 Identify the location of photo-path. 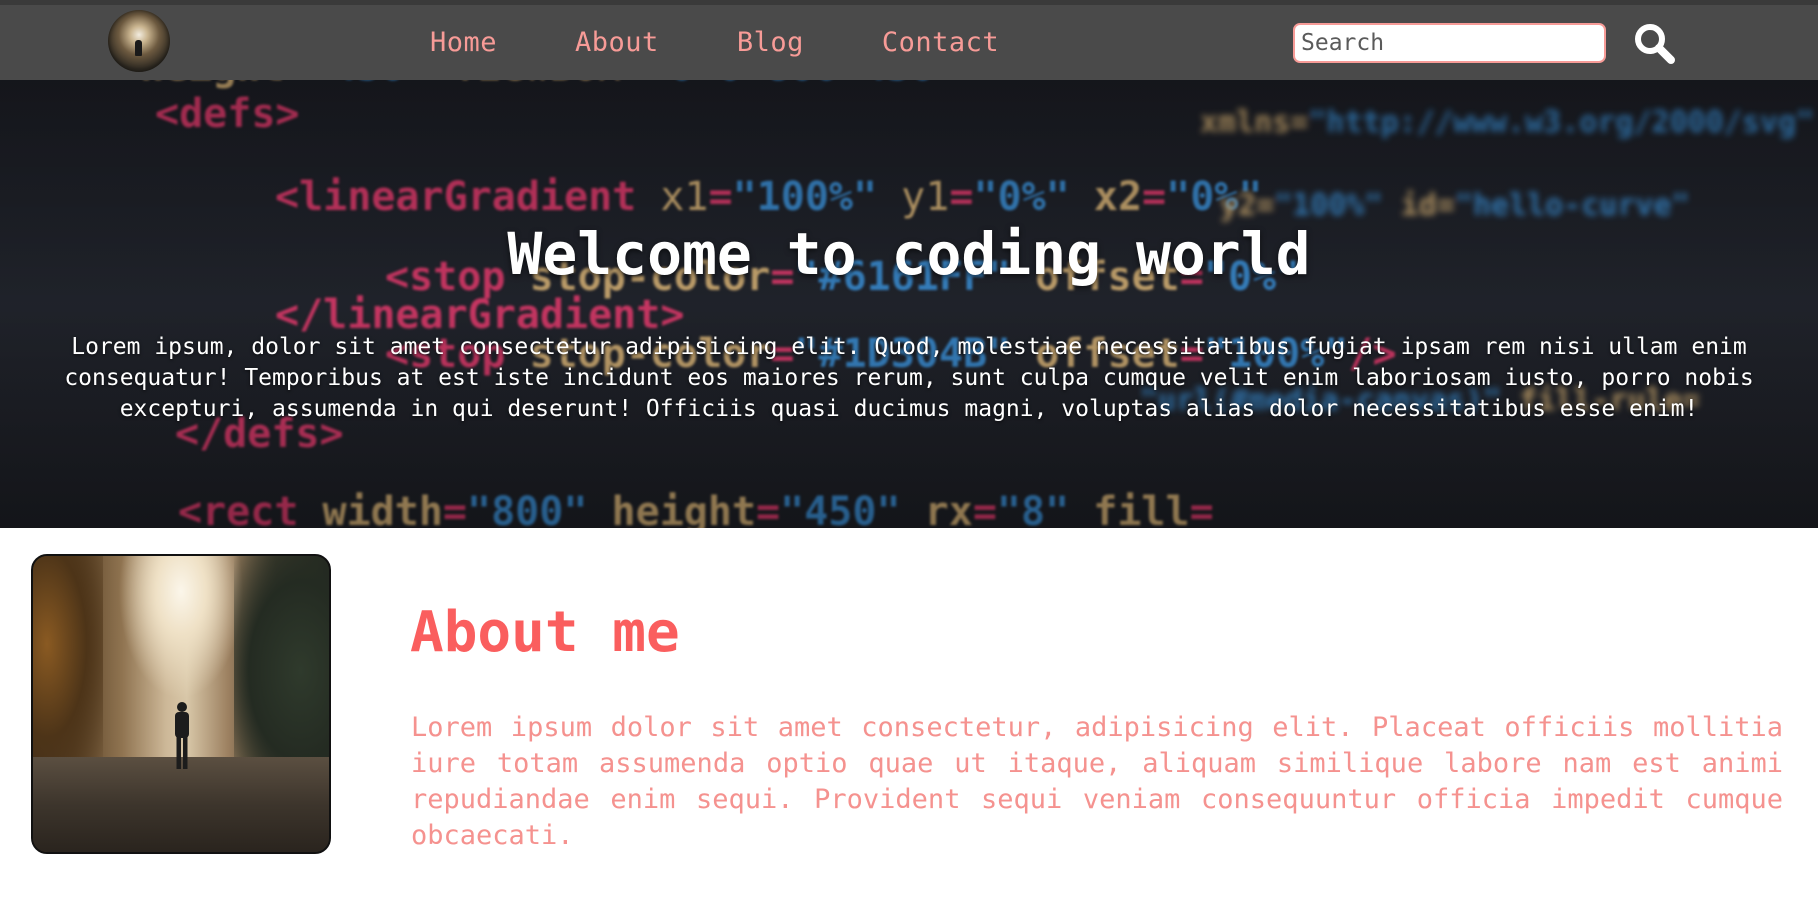
(181, 804).